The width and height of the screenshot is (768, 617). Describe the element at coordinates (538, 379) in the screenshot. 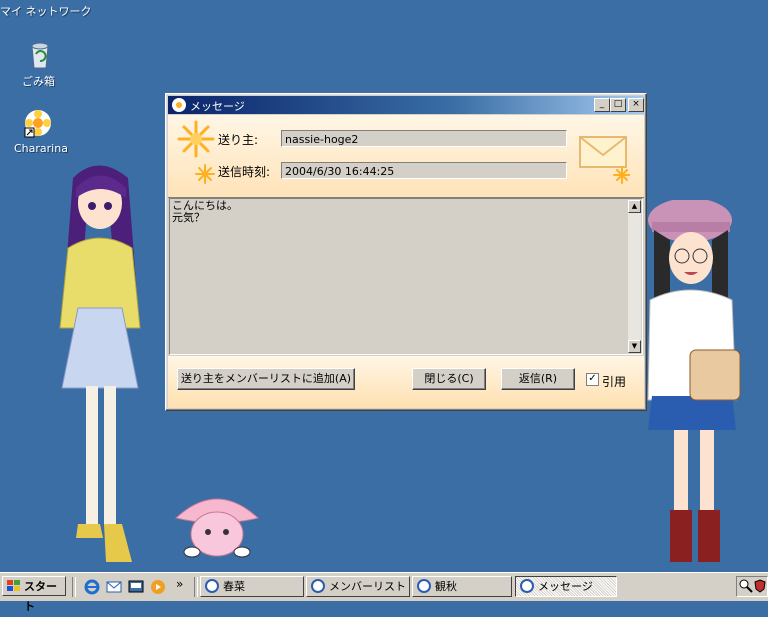

I see `reply-button: 返信(R)` at that location.